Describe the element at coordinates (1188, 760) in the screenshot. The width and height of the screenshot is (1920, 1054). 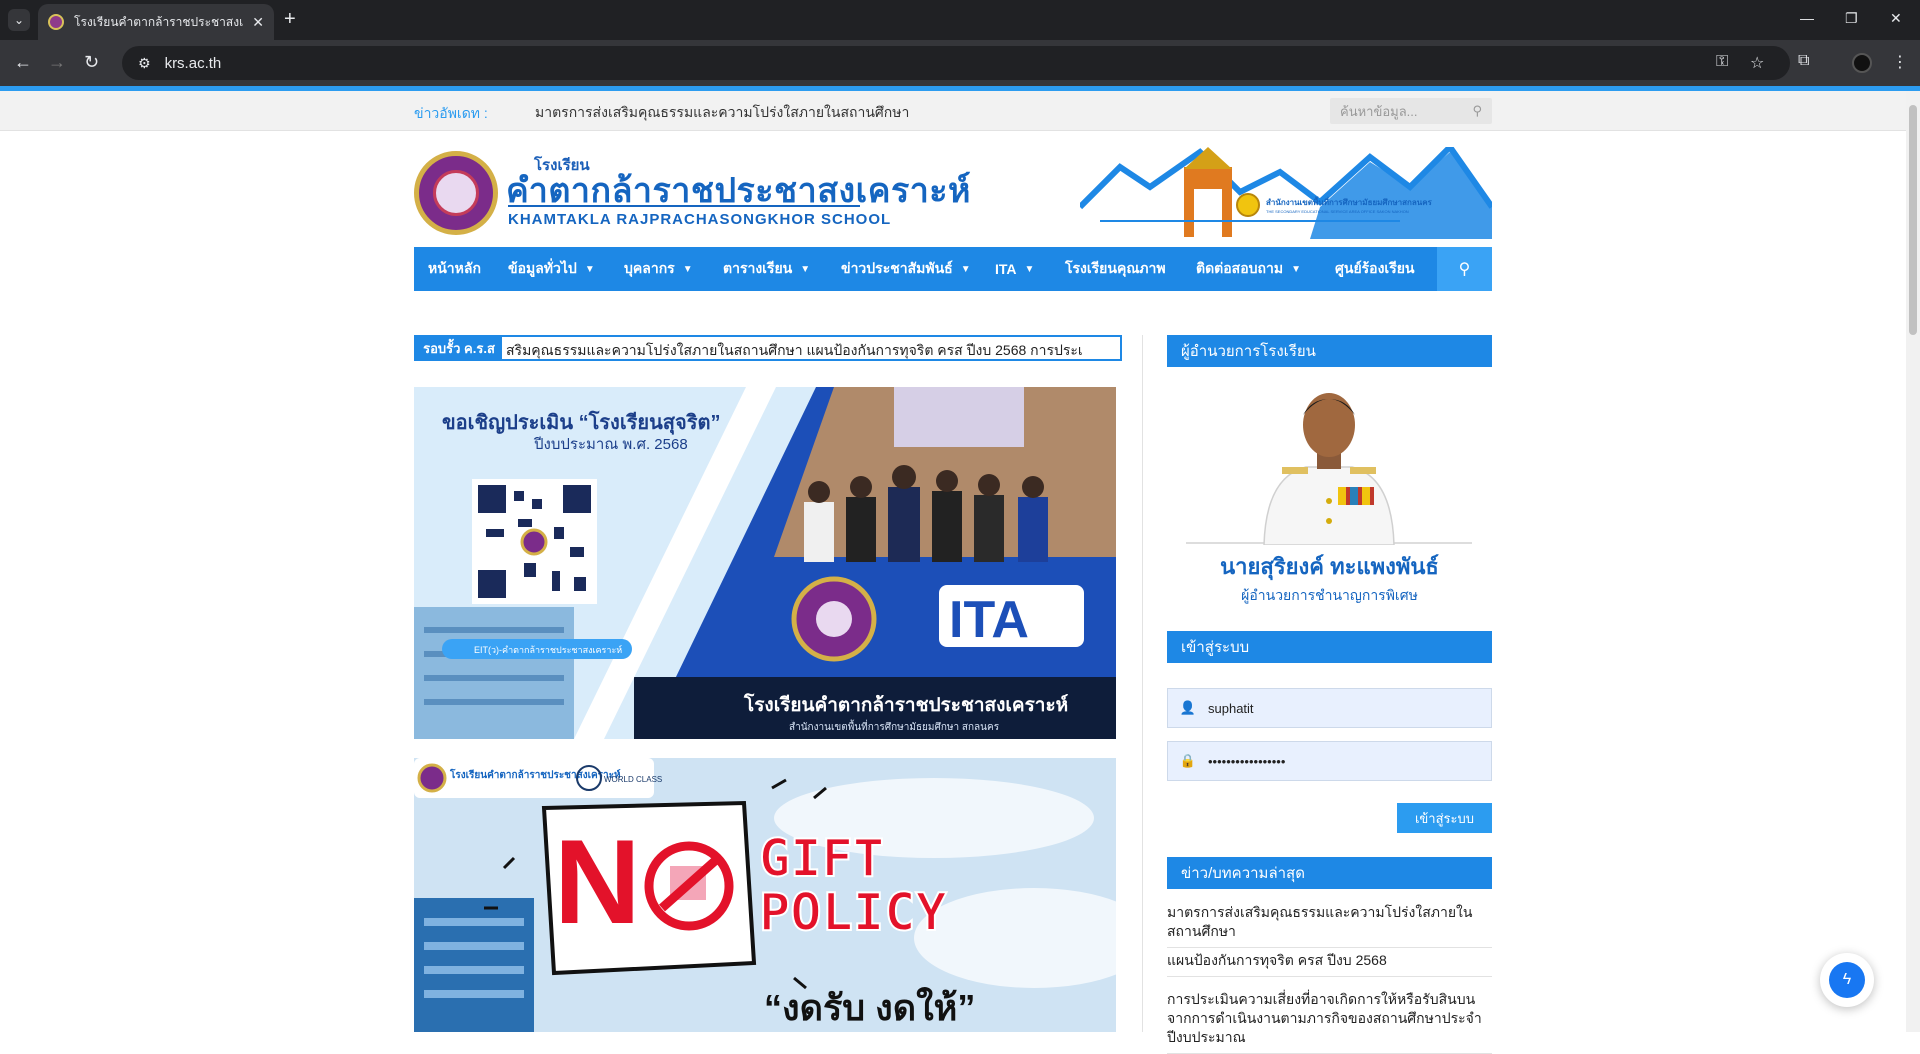
I see `lock-icon: 🔒` at that location.